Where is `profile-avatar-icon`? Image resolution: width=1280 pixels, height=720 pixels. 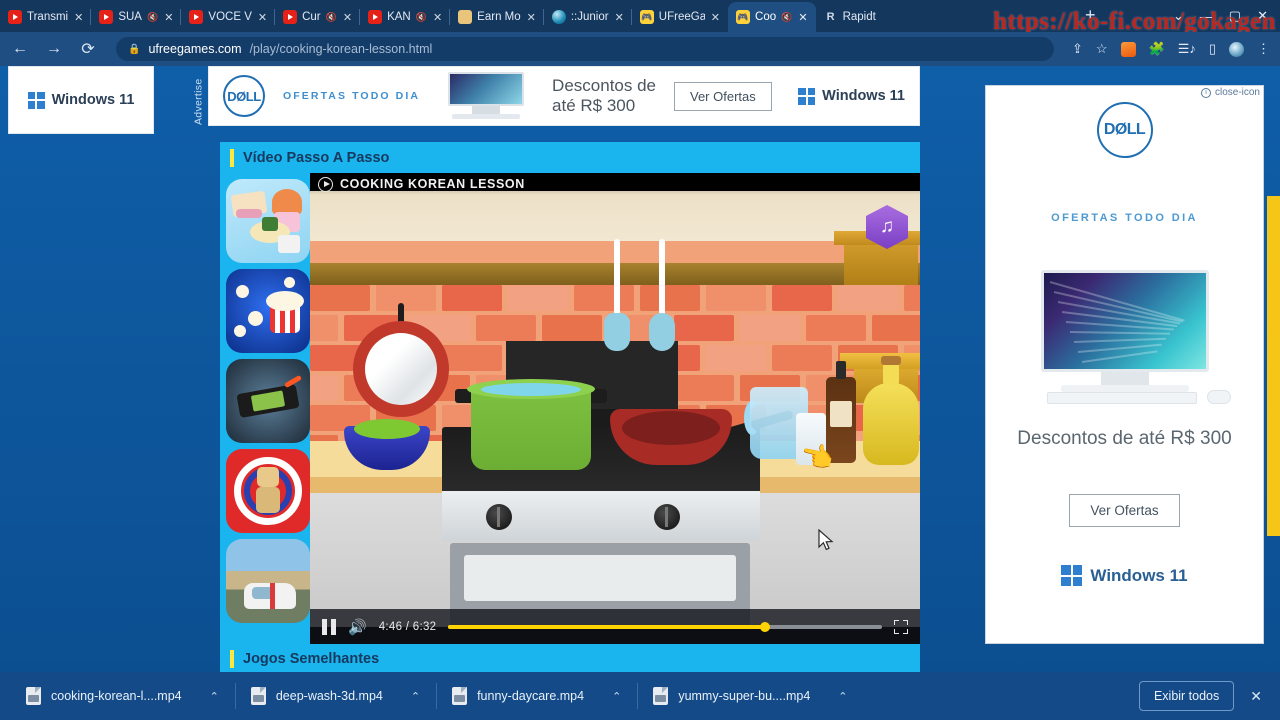 profile-avatar-icon is located at coordinates (1236, 49).